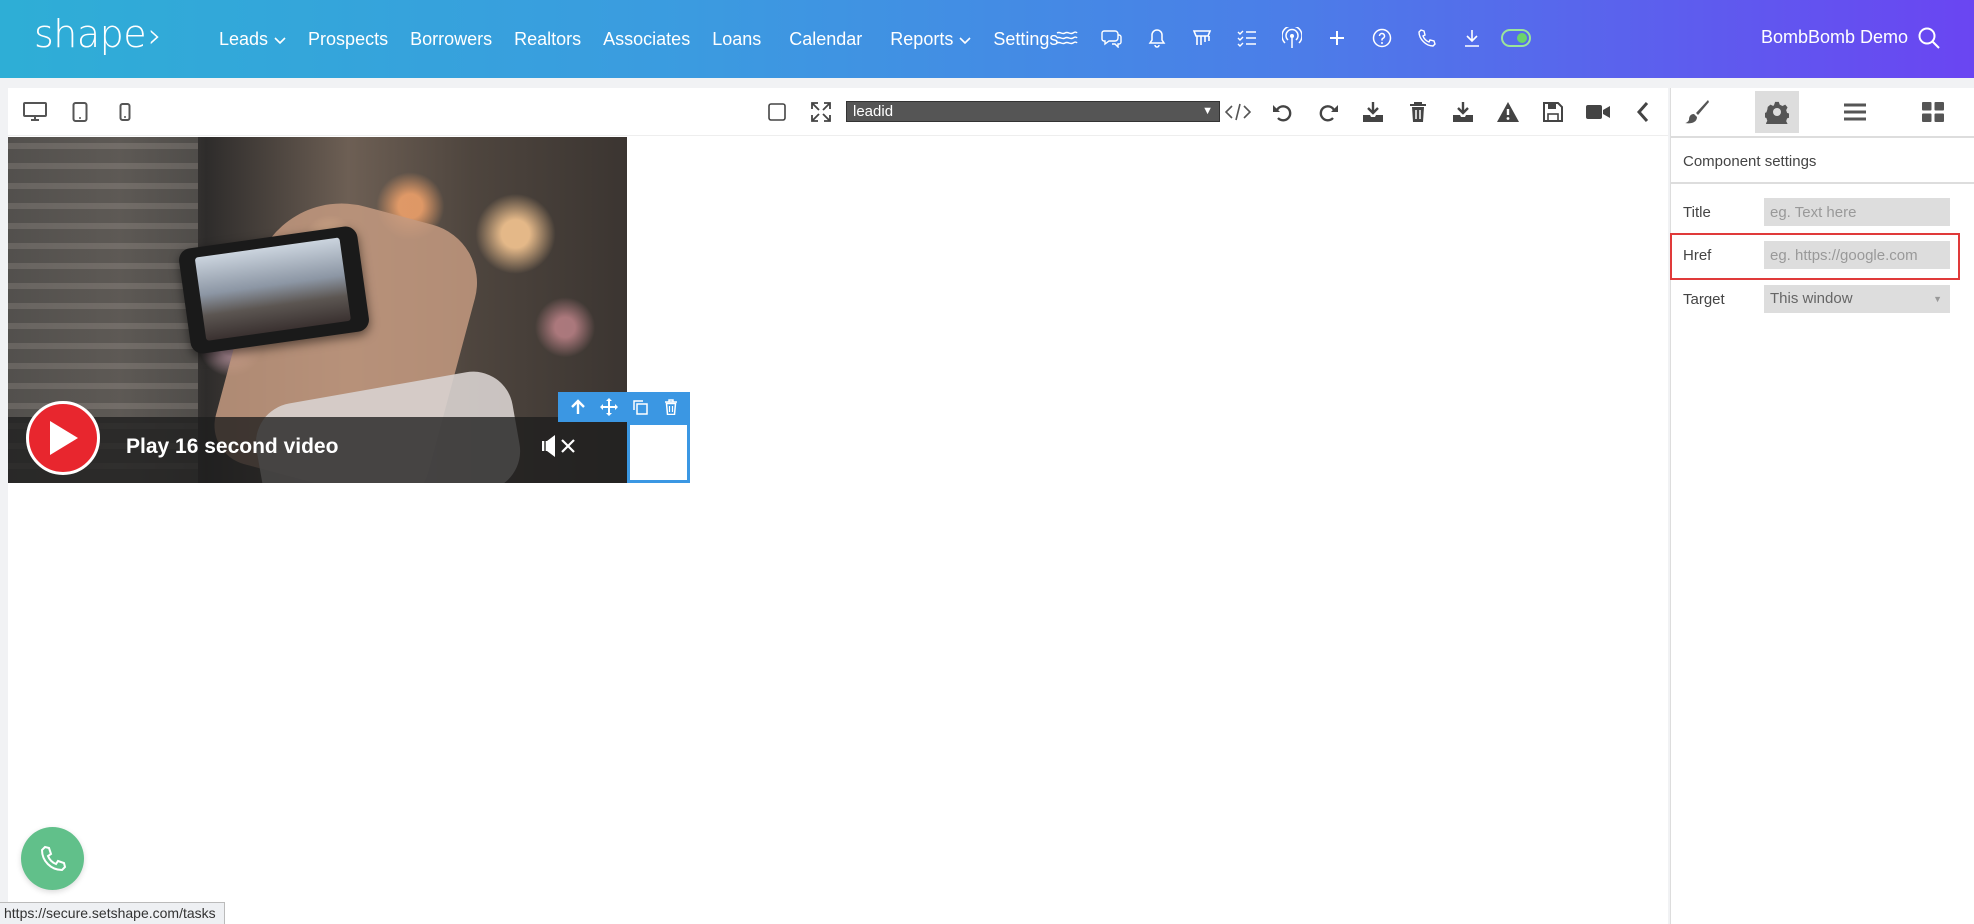 Image resolution: width=1974 pixels, height=924 pixels. Describe the element at coordinates (112, 913) in the screenshot. I see `status-bar-url: https://secure.setshape.com/tasks` at that location.